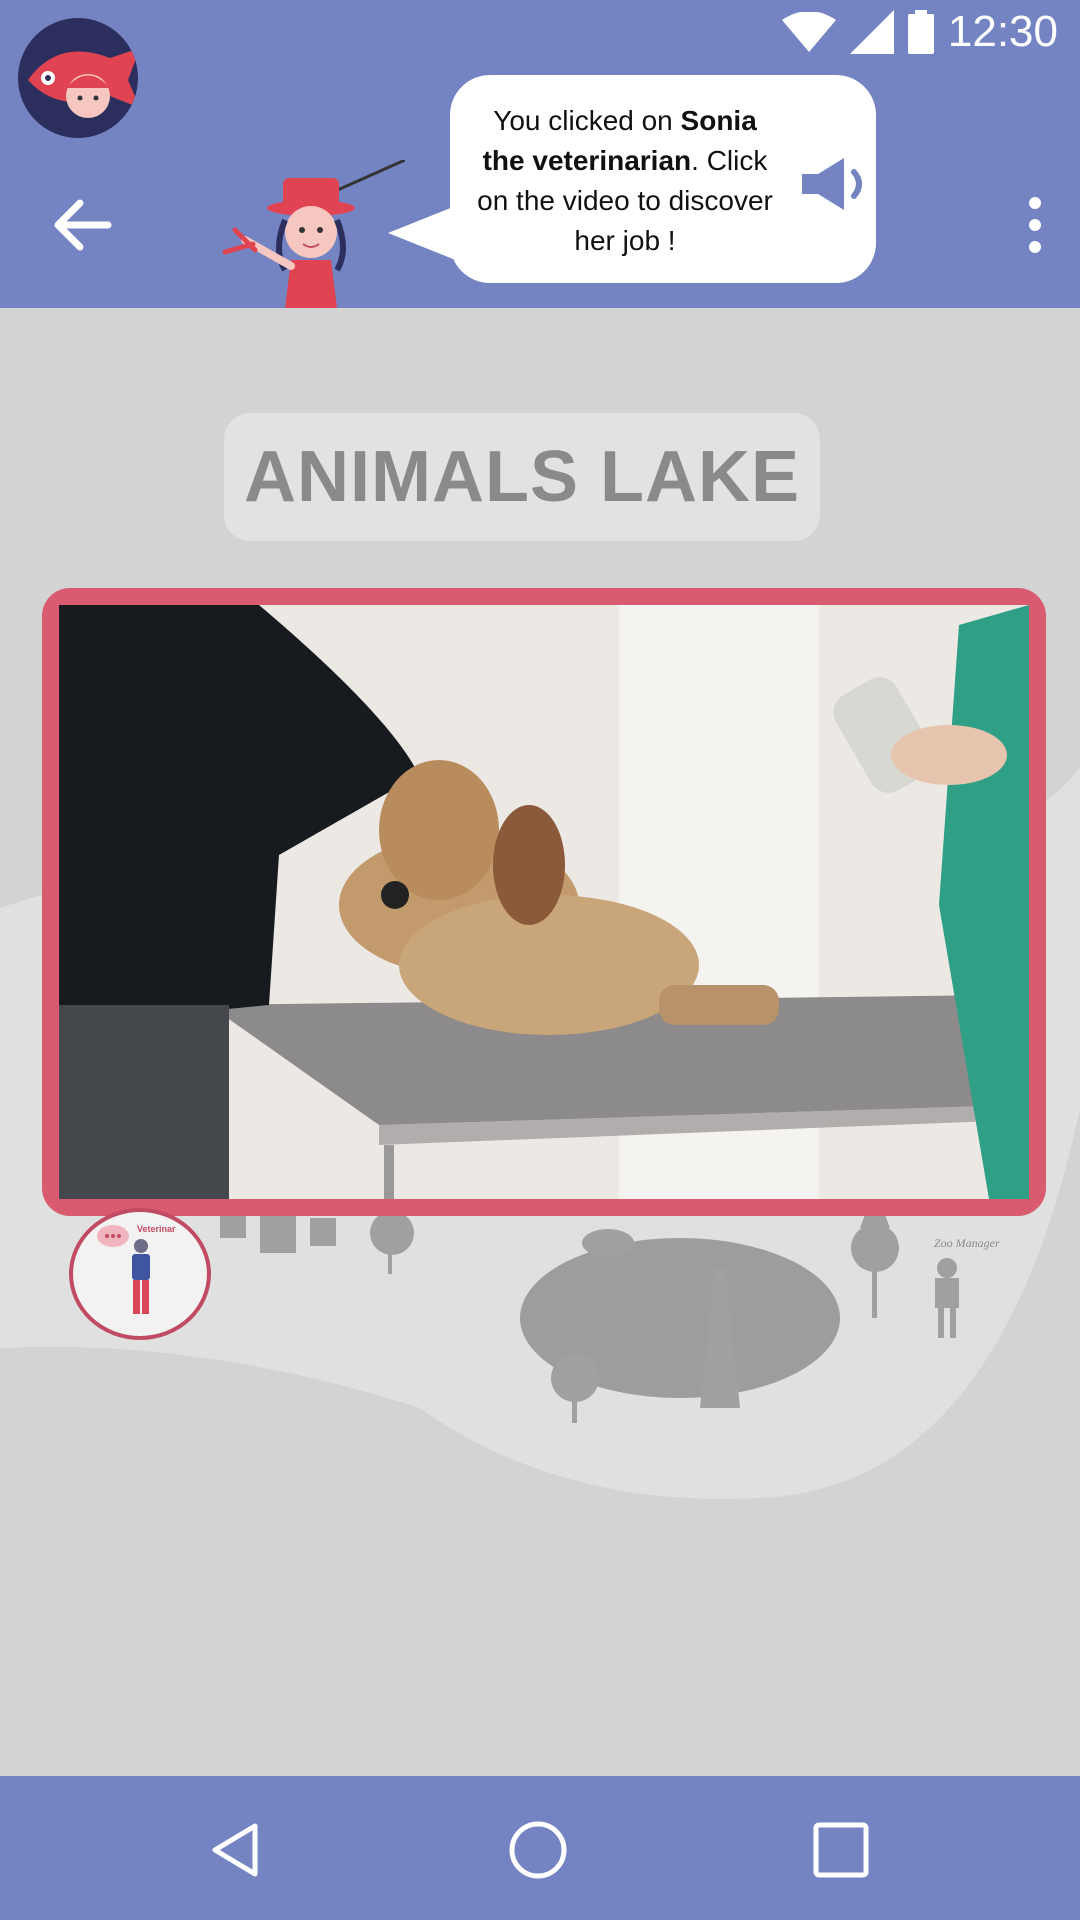 Image resolution: width=1080 pixels, height=1920 pixels. What do you see at coordinates (313, 234) in the screenshot?
I see `mascot-illustration` at bounding box center [313, 234].